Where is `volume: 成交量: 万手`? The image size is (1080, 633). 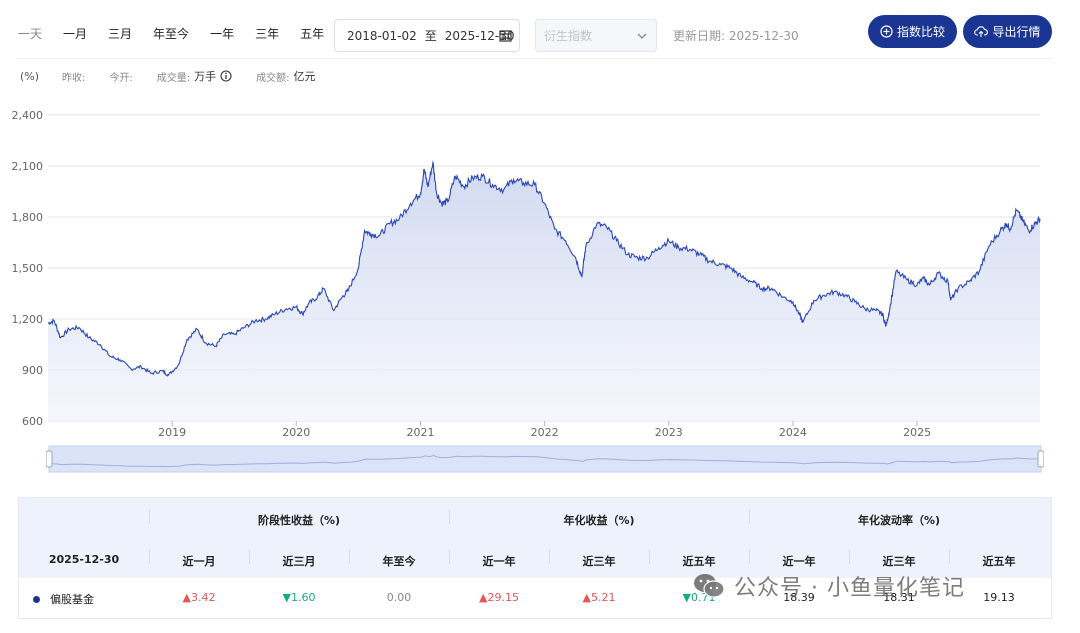 volume: 成交量: 万手 is located at coordinates (194, 76).